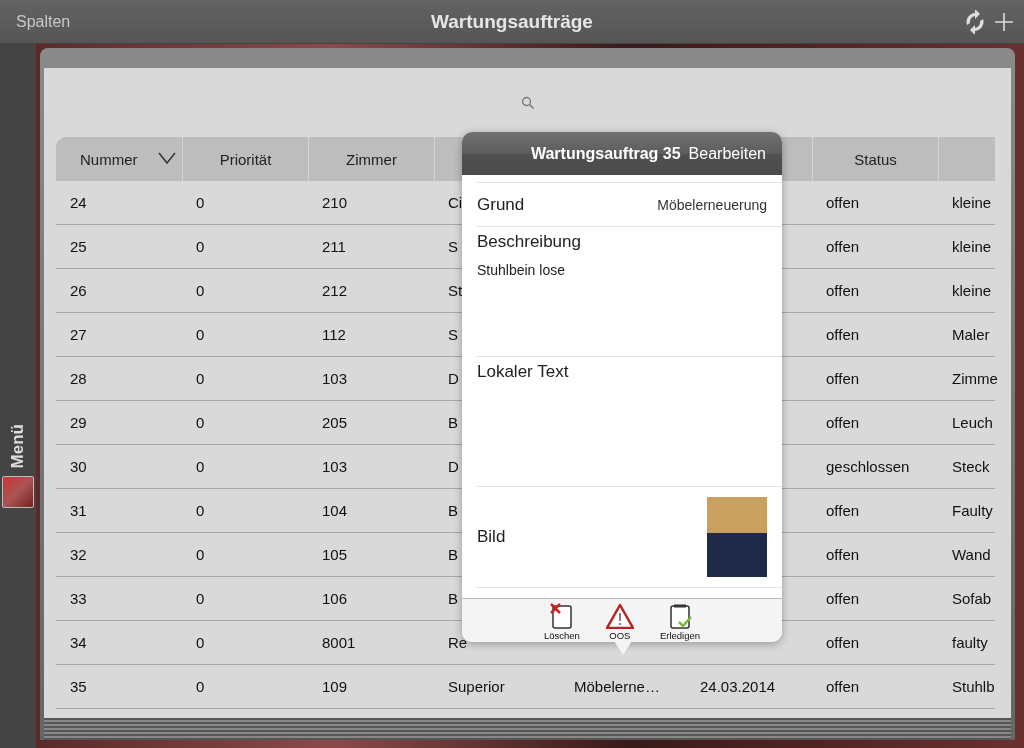  What do you see at coordinates (973, 686) in the screenshot?
I see `table-cell: Stuhlb` at bounding box center [973, 686].